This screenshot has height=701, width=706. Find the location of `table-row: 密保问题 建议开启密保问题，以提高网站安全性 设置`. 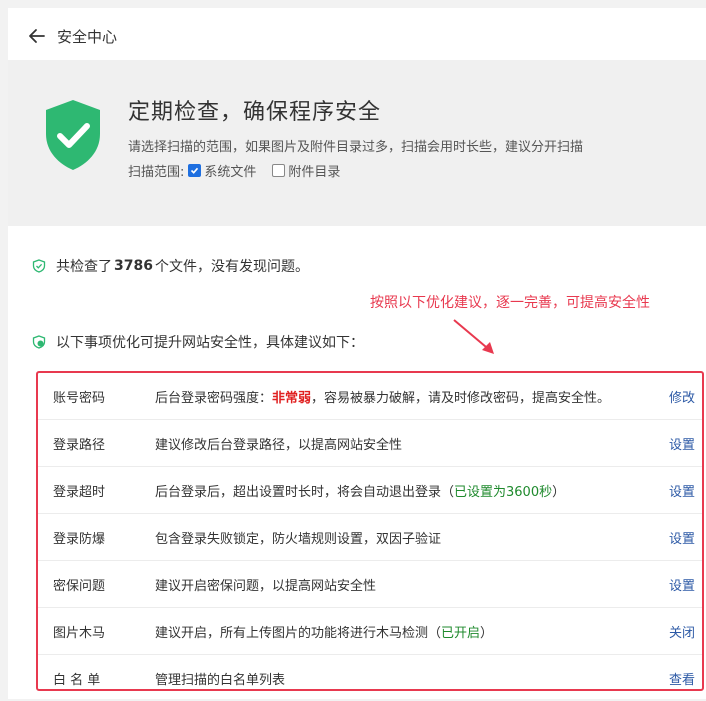

table-row: 密保问题 建议开启密保问题，以提高网站安全性 设置 is located at coordinates (370, 583).